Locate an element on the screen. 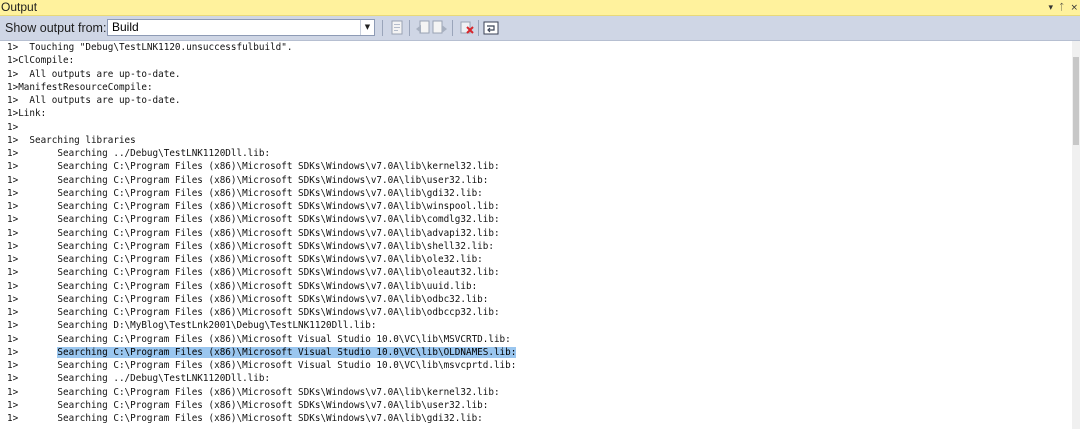 The width and height of the screenshot is (1080, 429). vertical-scrollbar is located at coordinates (1076, 235).